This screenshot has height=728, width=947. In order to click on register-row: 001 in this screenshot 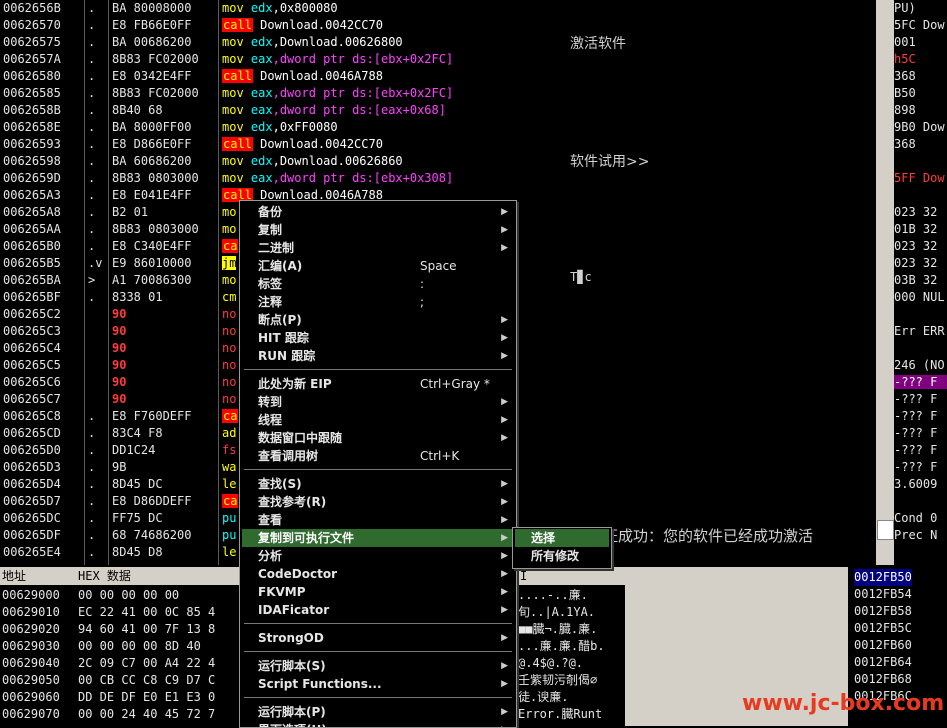, I will do `click(920, 42)`.